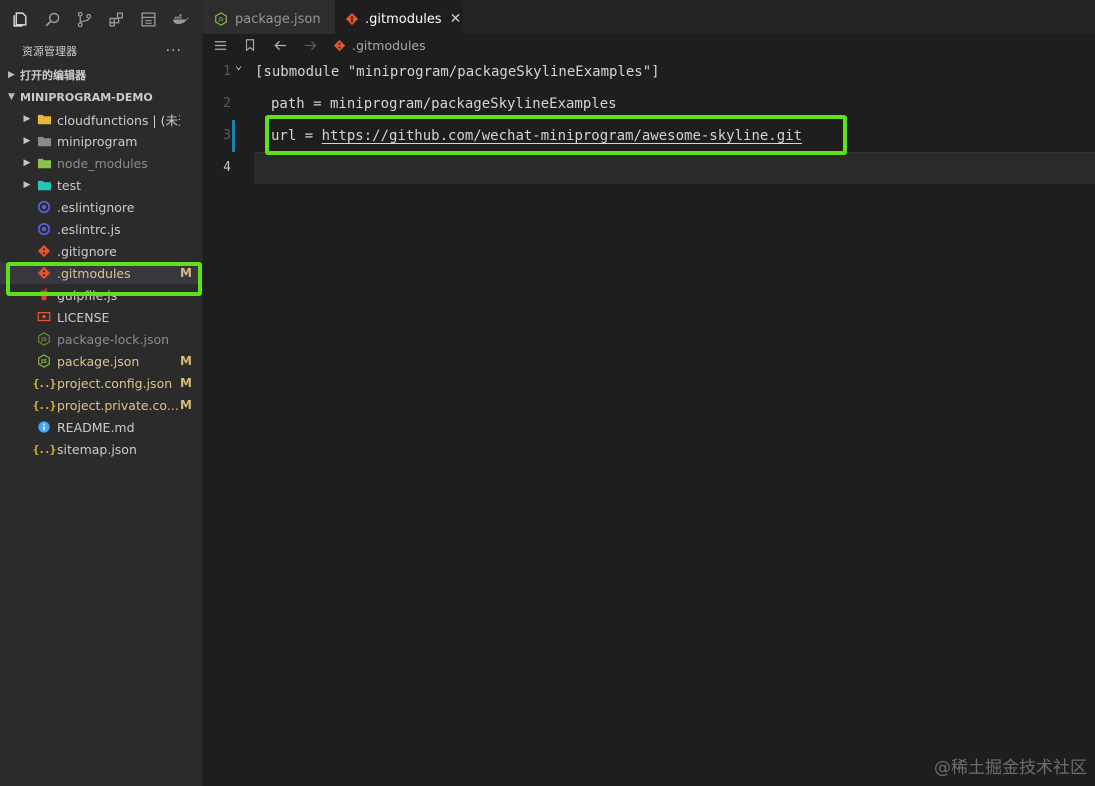 This screenshot has width=1095, height=786. I want to click on tree-item: ▶ test, so click(101, 185).